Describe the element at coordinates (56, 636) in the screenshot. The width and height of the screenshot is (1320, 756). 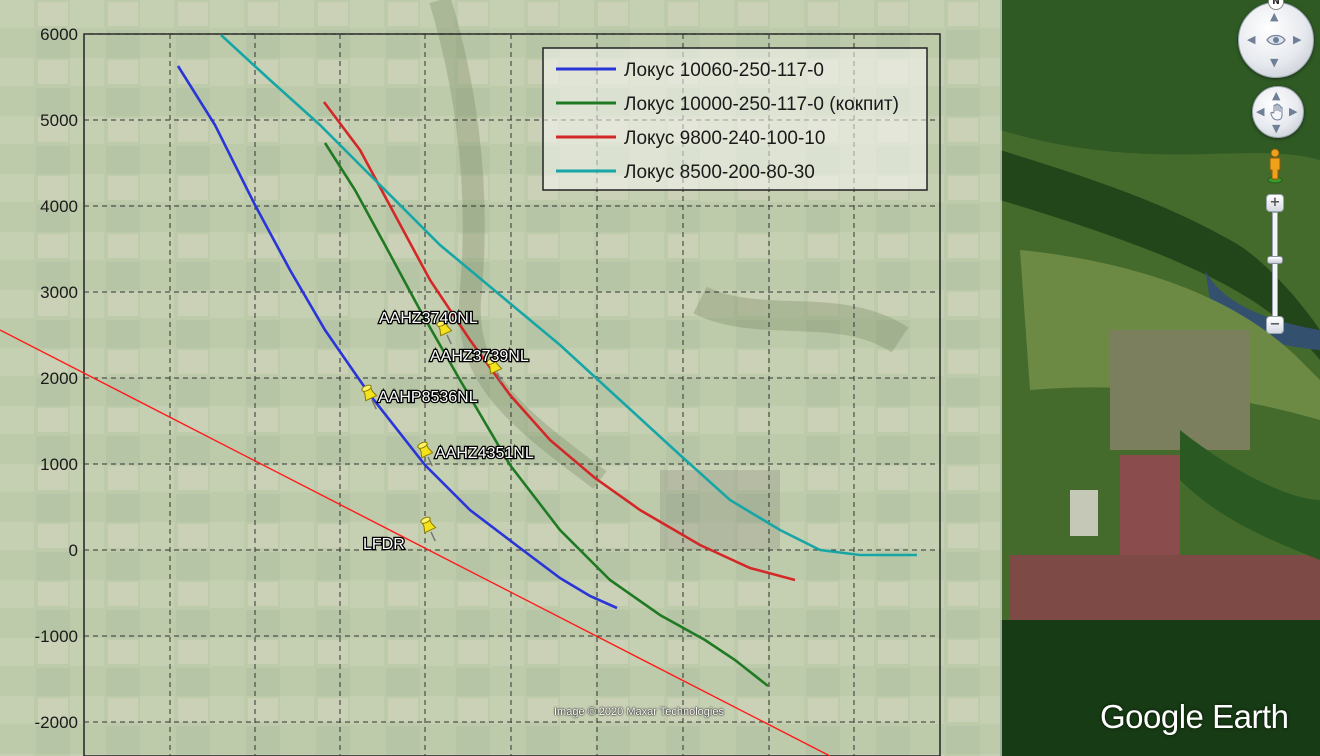
I see `y-tick-label: -1000` at that location.